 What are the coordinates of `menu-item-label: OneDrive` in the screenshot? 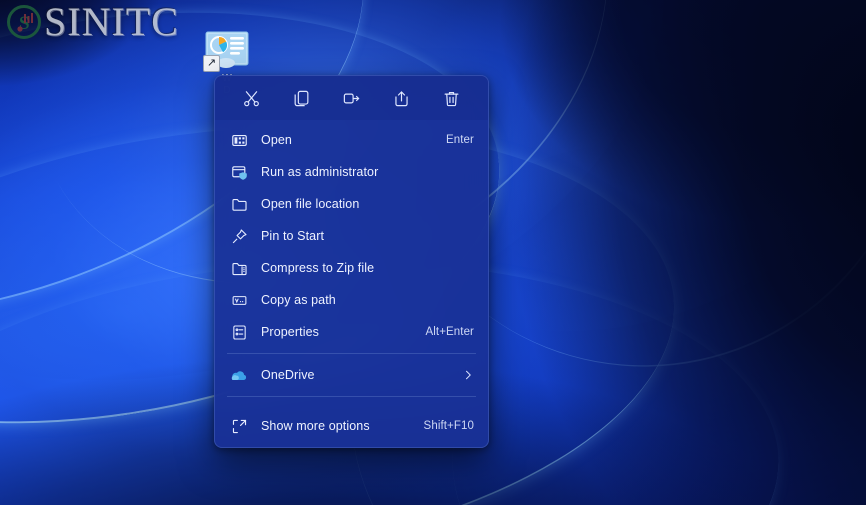 It's located at (288, 375).